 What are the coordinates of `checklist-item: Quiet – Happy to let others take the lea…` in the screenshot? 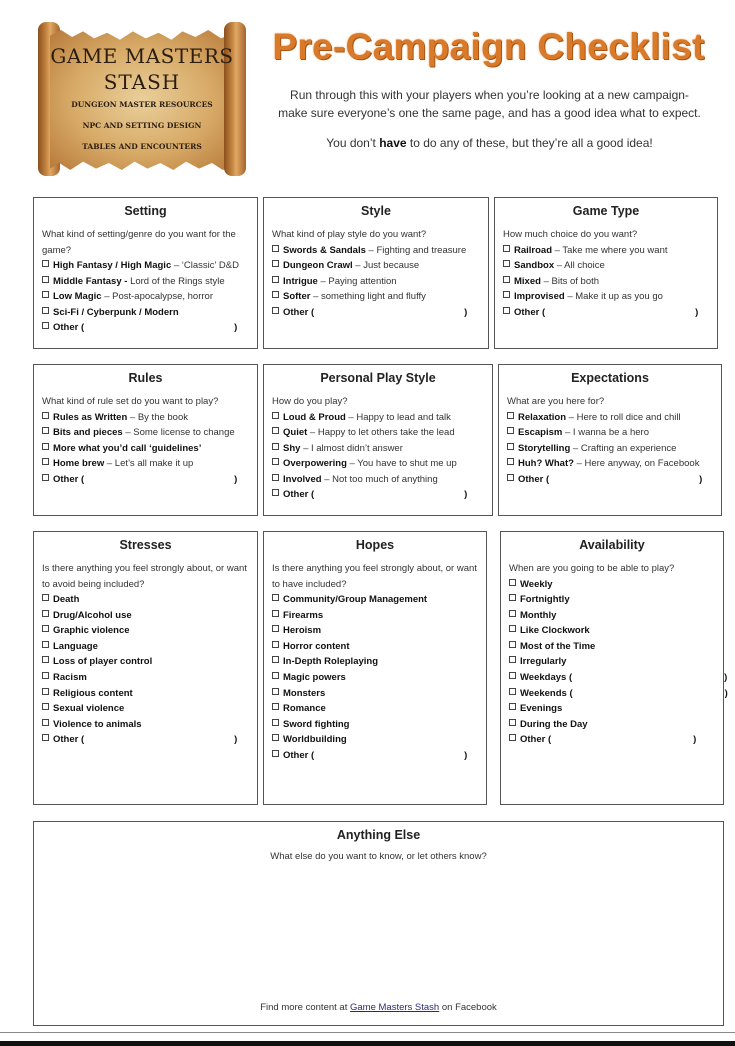 It's located at (378, 433).